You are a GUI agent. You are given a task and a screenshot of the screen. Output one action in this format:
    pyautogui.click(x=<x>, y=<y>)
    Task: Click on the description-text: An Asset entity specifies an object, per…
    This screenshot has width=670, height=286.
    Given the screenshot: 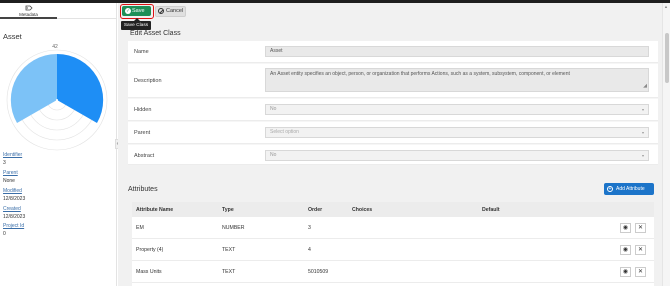 What is the action you would take?
    pyautogui.click(x=420, y=74)
    